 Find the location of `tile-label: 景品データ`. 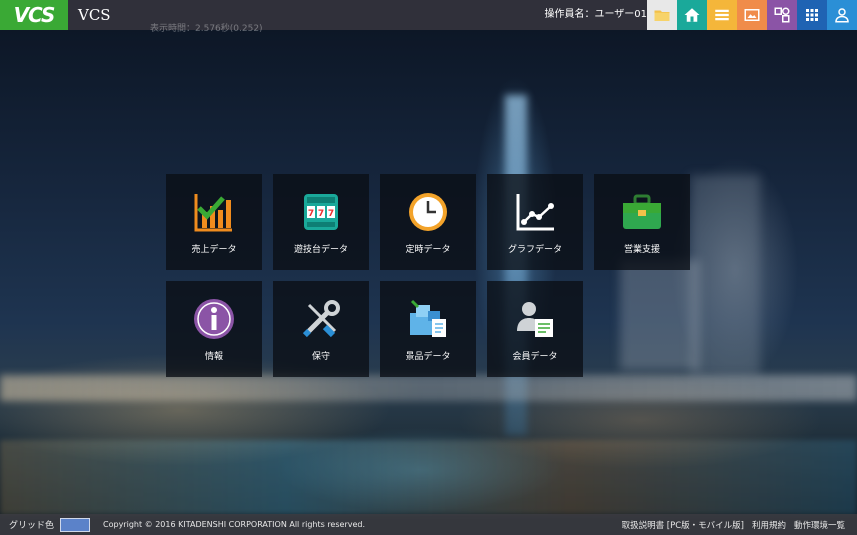

tile-label: 景品データ is located at coordinates (428, 357).